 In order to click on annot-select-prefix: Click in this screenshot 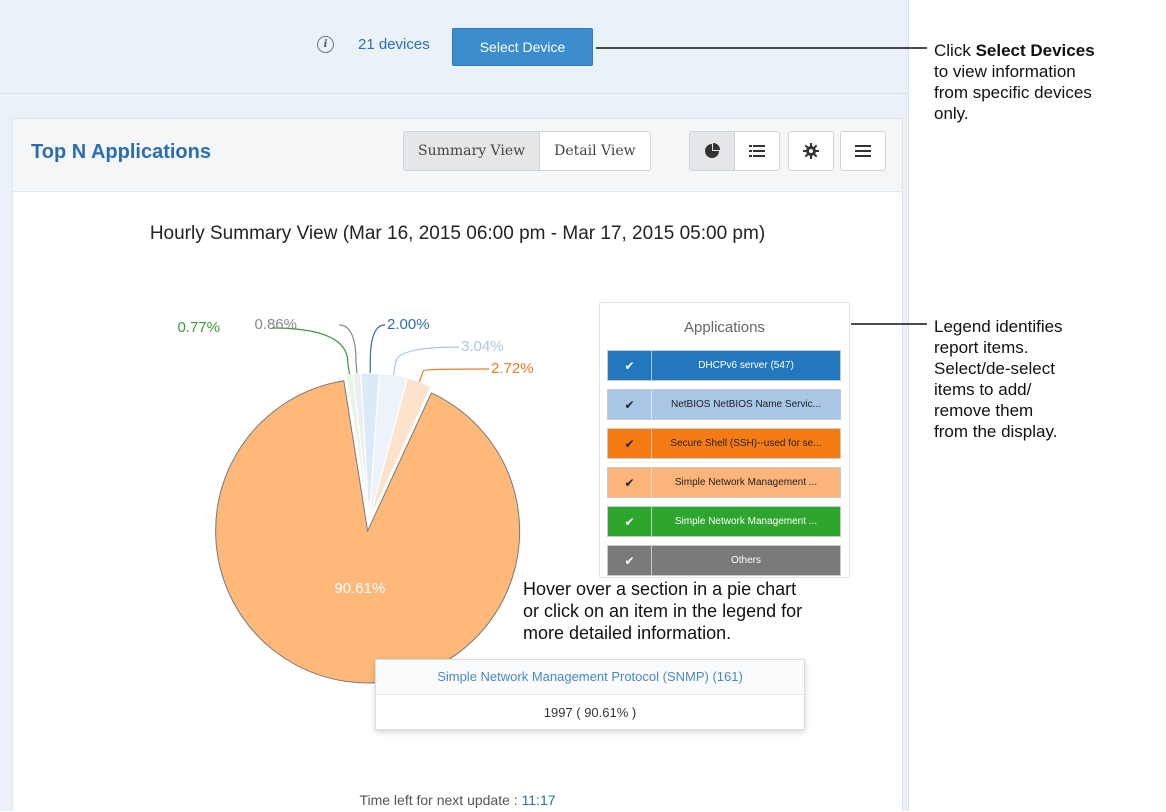, I will do `click(955, 50)`.